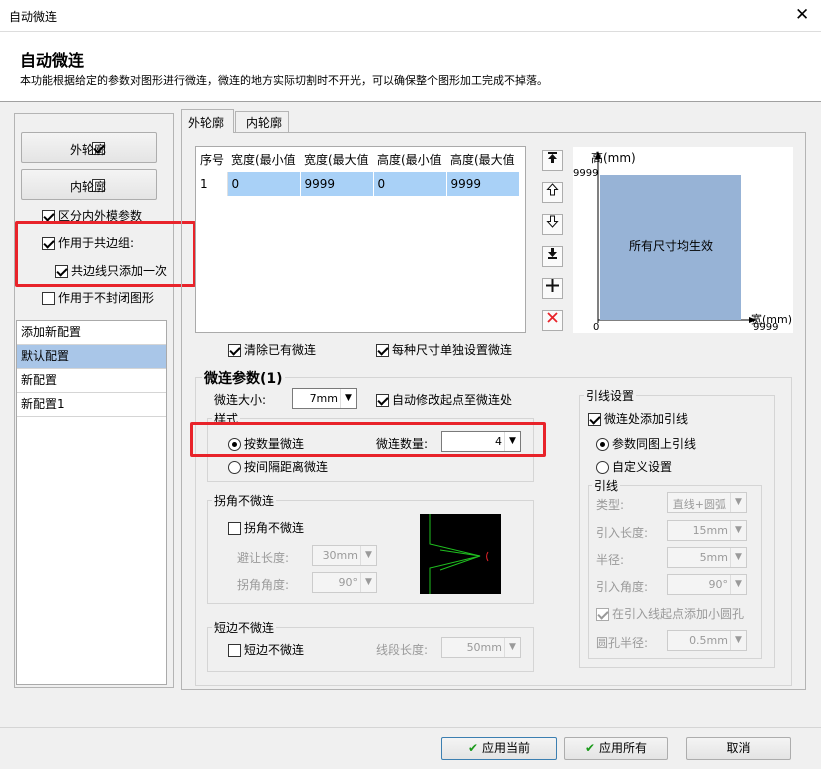 Image resolution: width=821 pixels, height=769 pixels. I want to click on by-distance-option: 按间隔距离微连, so click(278, 466).